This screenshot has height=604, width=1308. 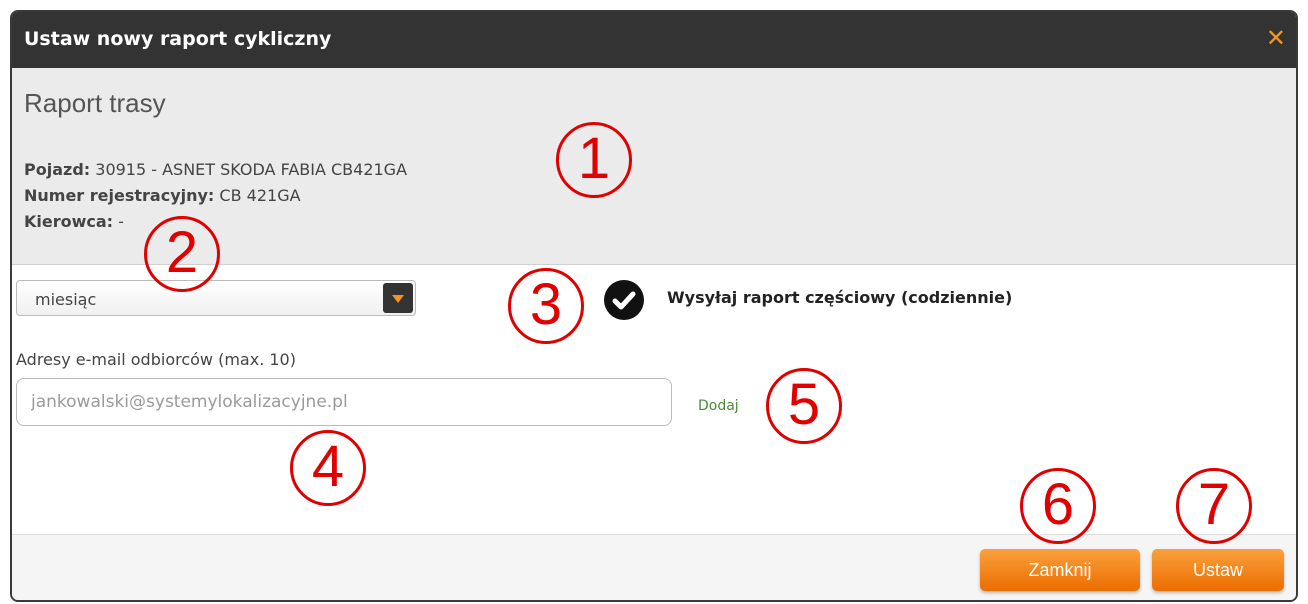 I want to click on email-input, so click(x=344, y=402).